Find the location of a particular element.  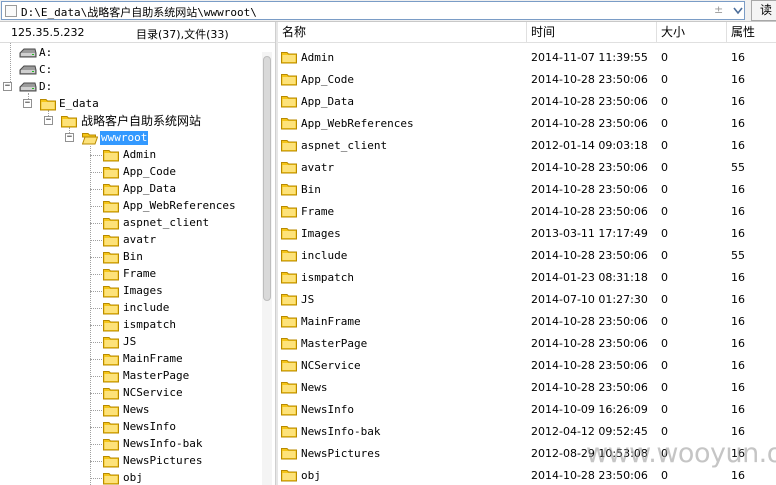

list-item: NewsInfo 2014-10-09 16:26:09 0 16 is located at coordinates (527, 409).